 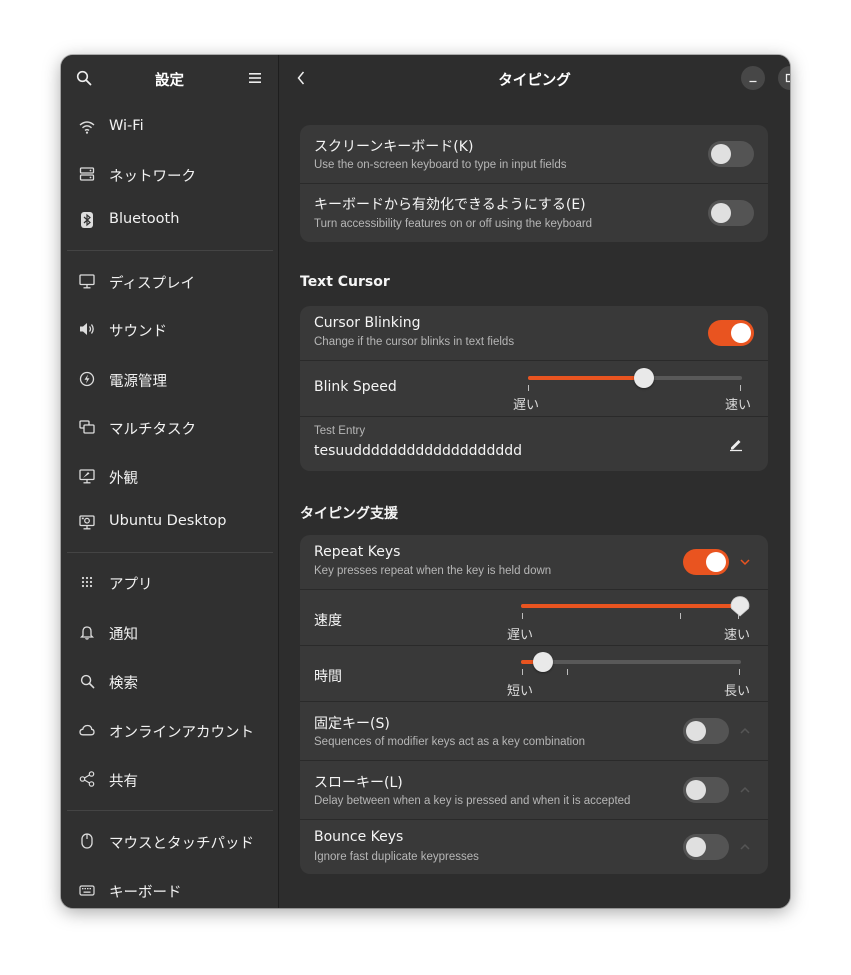 I want to click on sidebar-item-power: 電源管理, so click(x=170, y=379).